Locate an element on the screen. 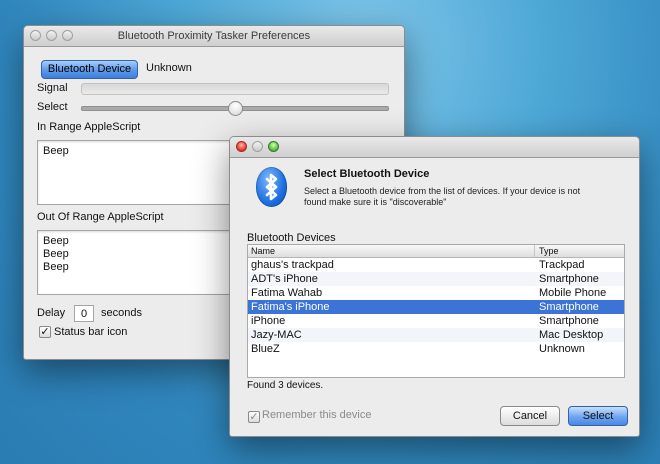 The height and width of the screenshot is (464, 660). device-name-cell: iPhone is located at coordinates (268, 321).